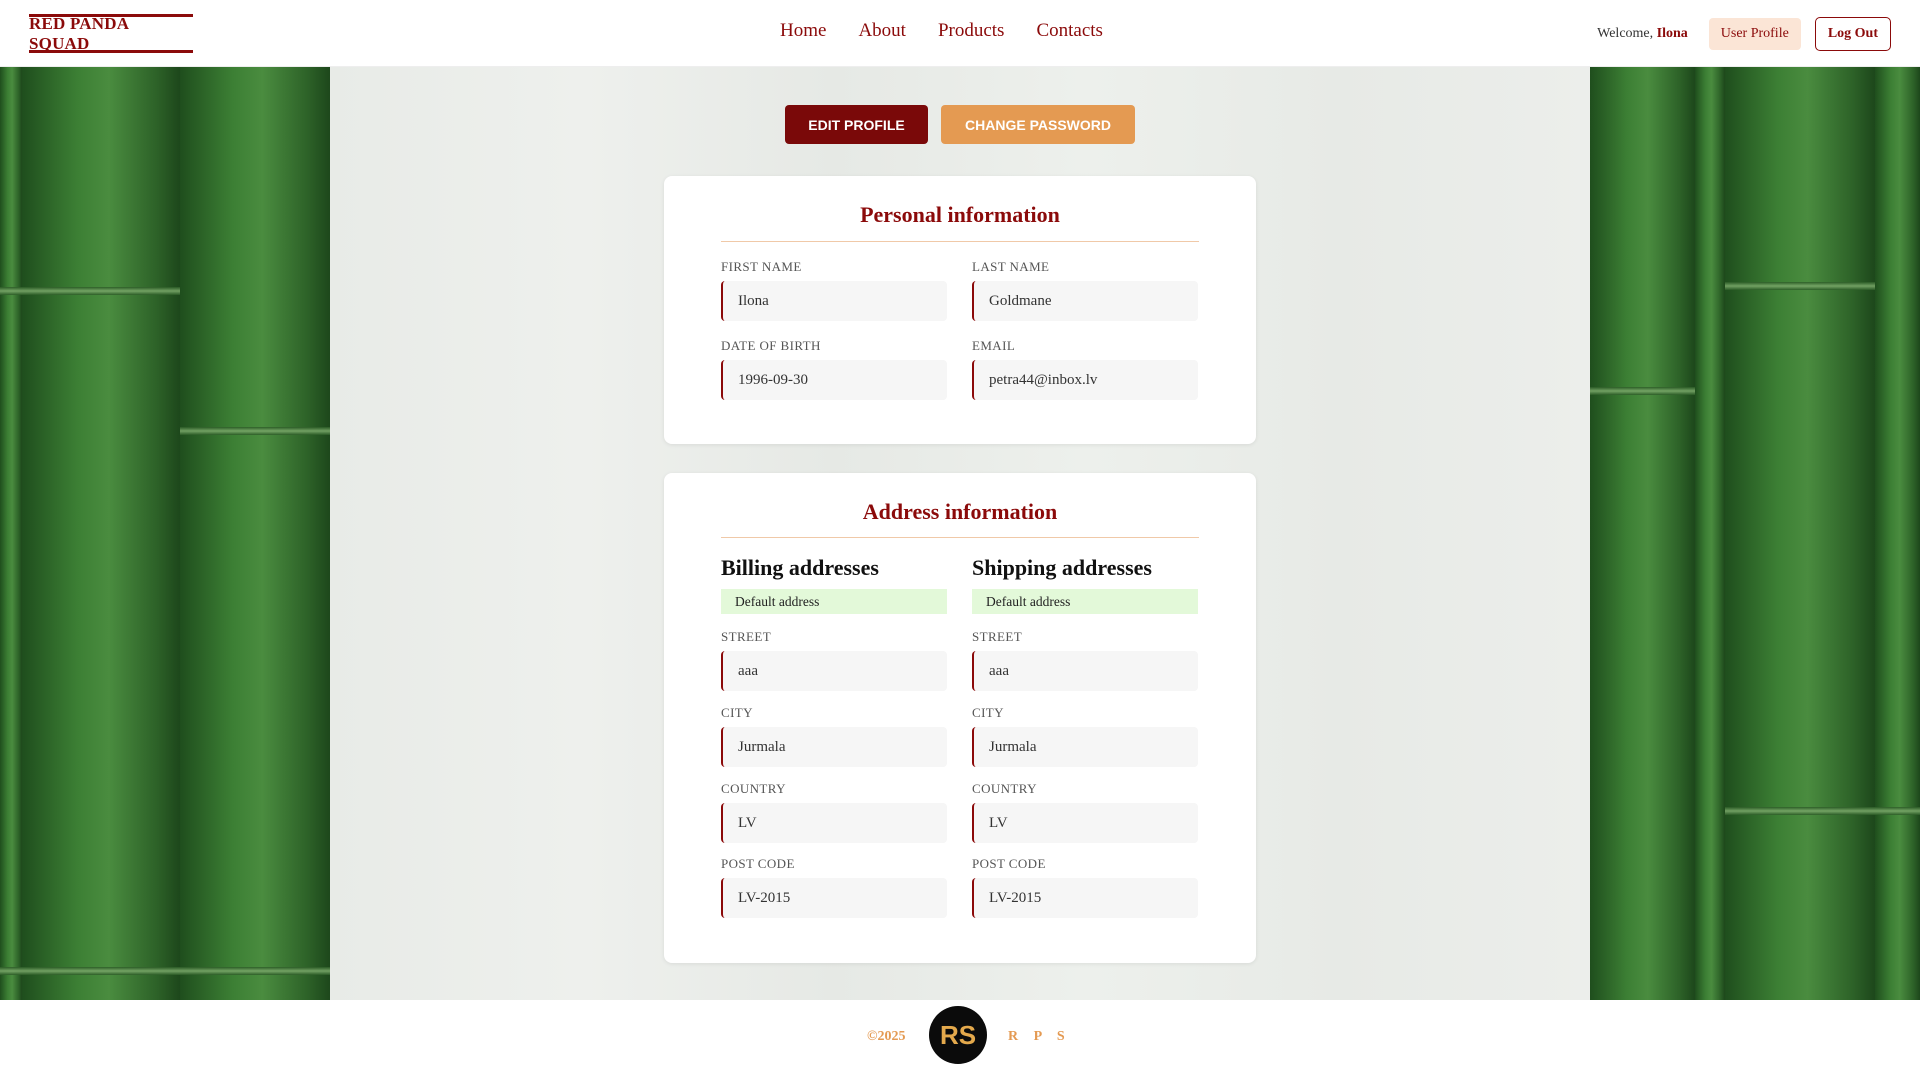 This screenshot has height=1072, width=1920. What do you see at coordinates (834, 747) in the screenshot?
I see `billing-city-field: Jurmala` at bounding box center [834, 747].